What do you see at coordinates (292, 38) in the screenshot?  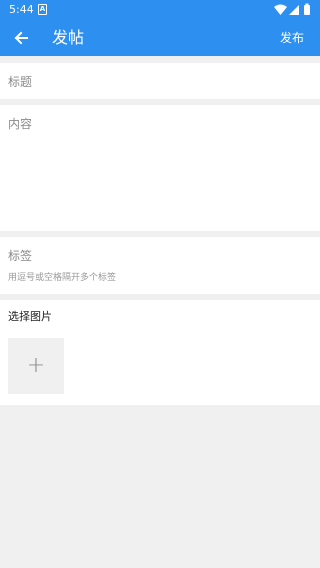 I see `publish-button: 发布` at bounding box center [292, 38].